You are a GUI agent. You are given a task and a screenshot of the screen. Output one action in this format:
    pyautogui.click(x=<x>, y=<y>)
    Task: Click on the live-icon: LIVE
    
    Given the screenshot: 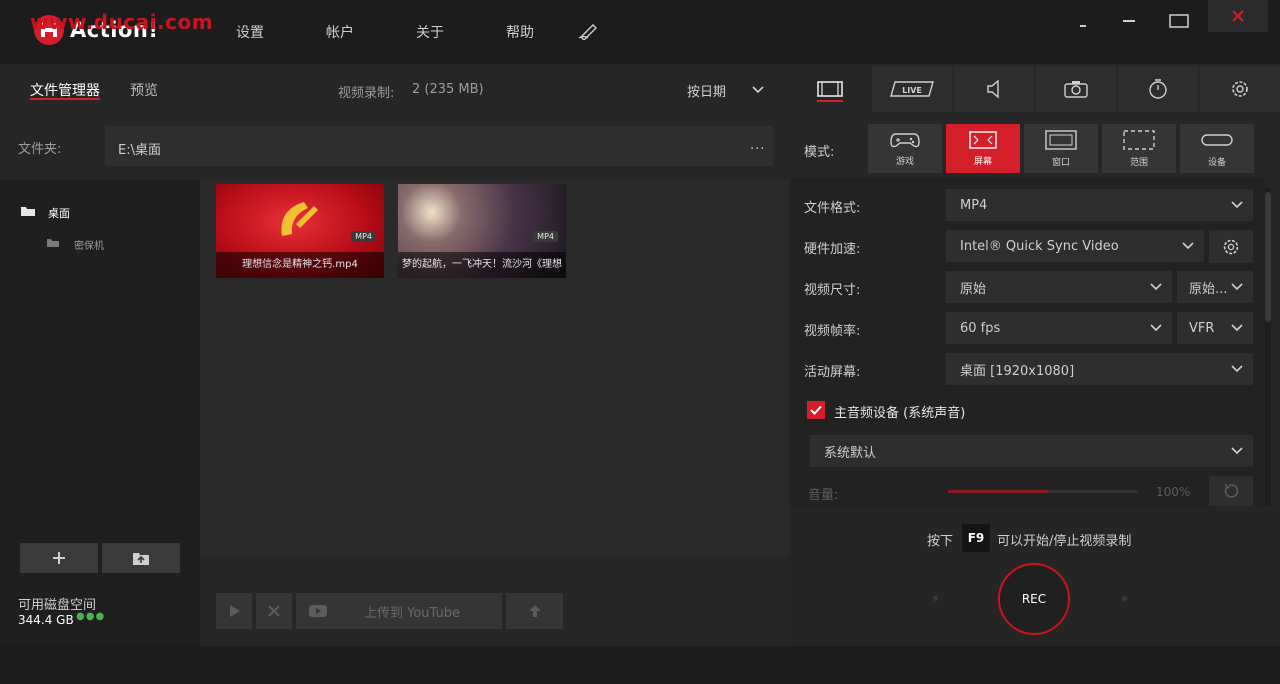 What is the action you would take?
    pyautogui.click(x=912, y=89)
    